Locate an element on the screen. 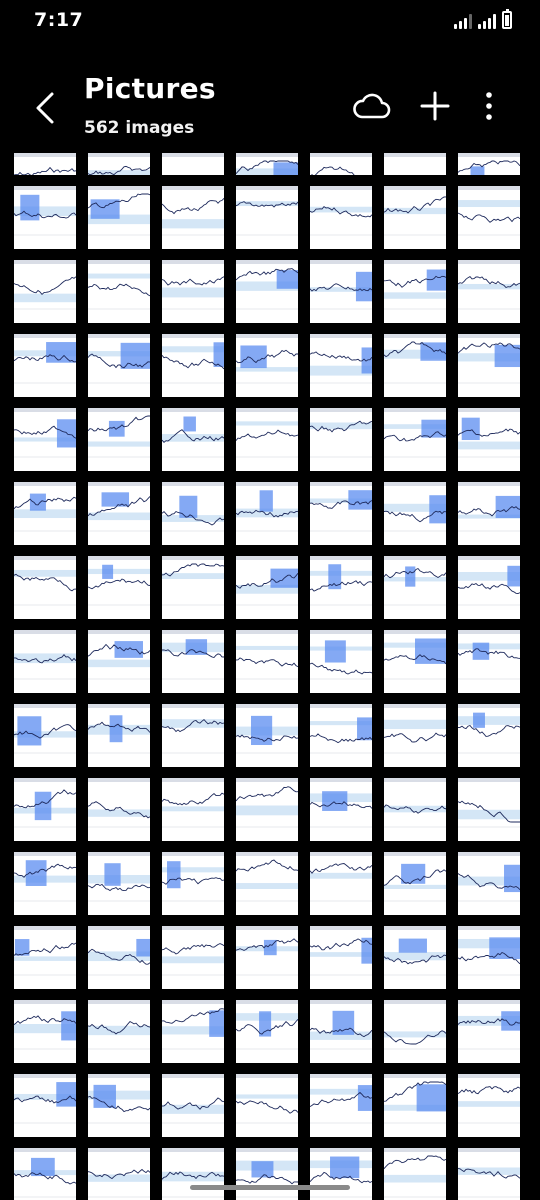  add-button is located at coordinates (435, 106).